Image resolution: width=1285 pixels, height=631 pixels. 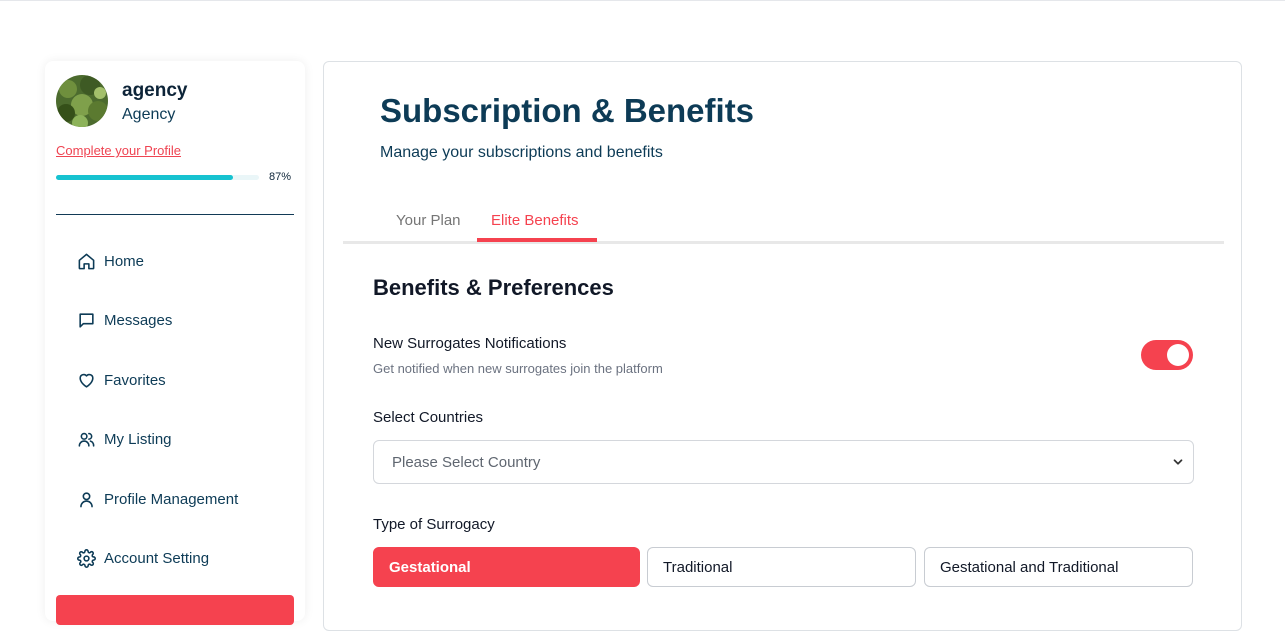 I want to click on sidebar-item-profile-management: Profile Management, so click(x=157, y=499).